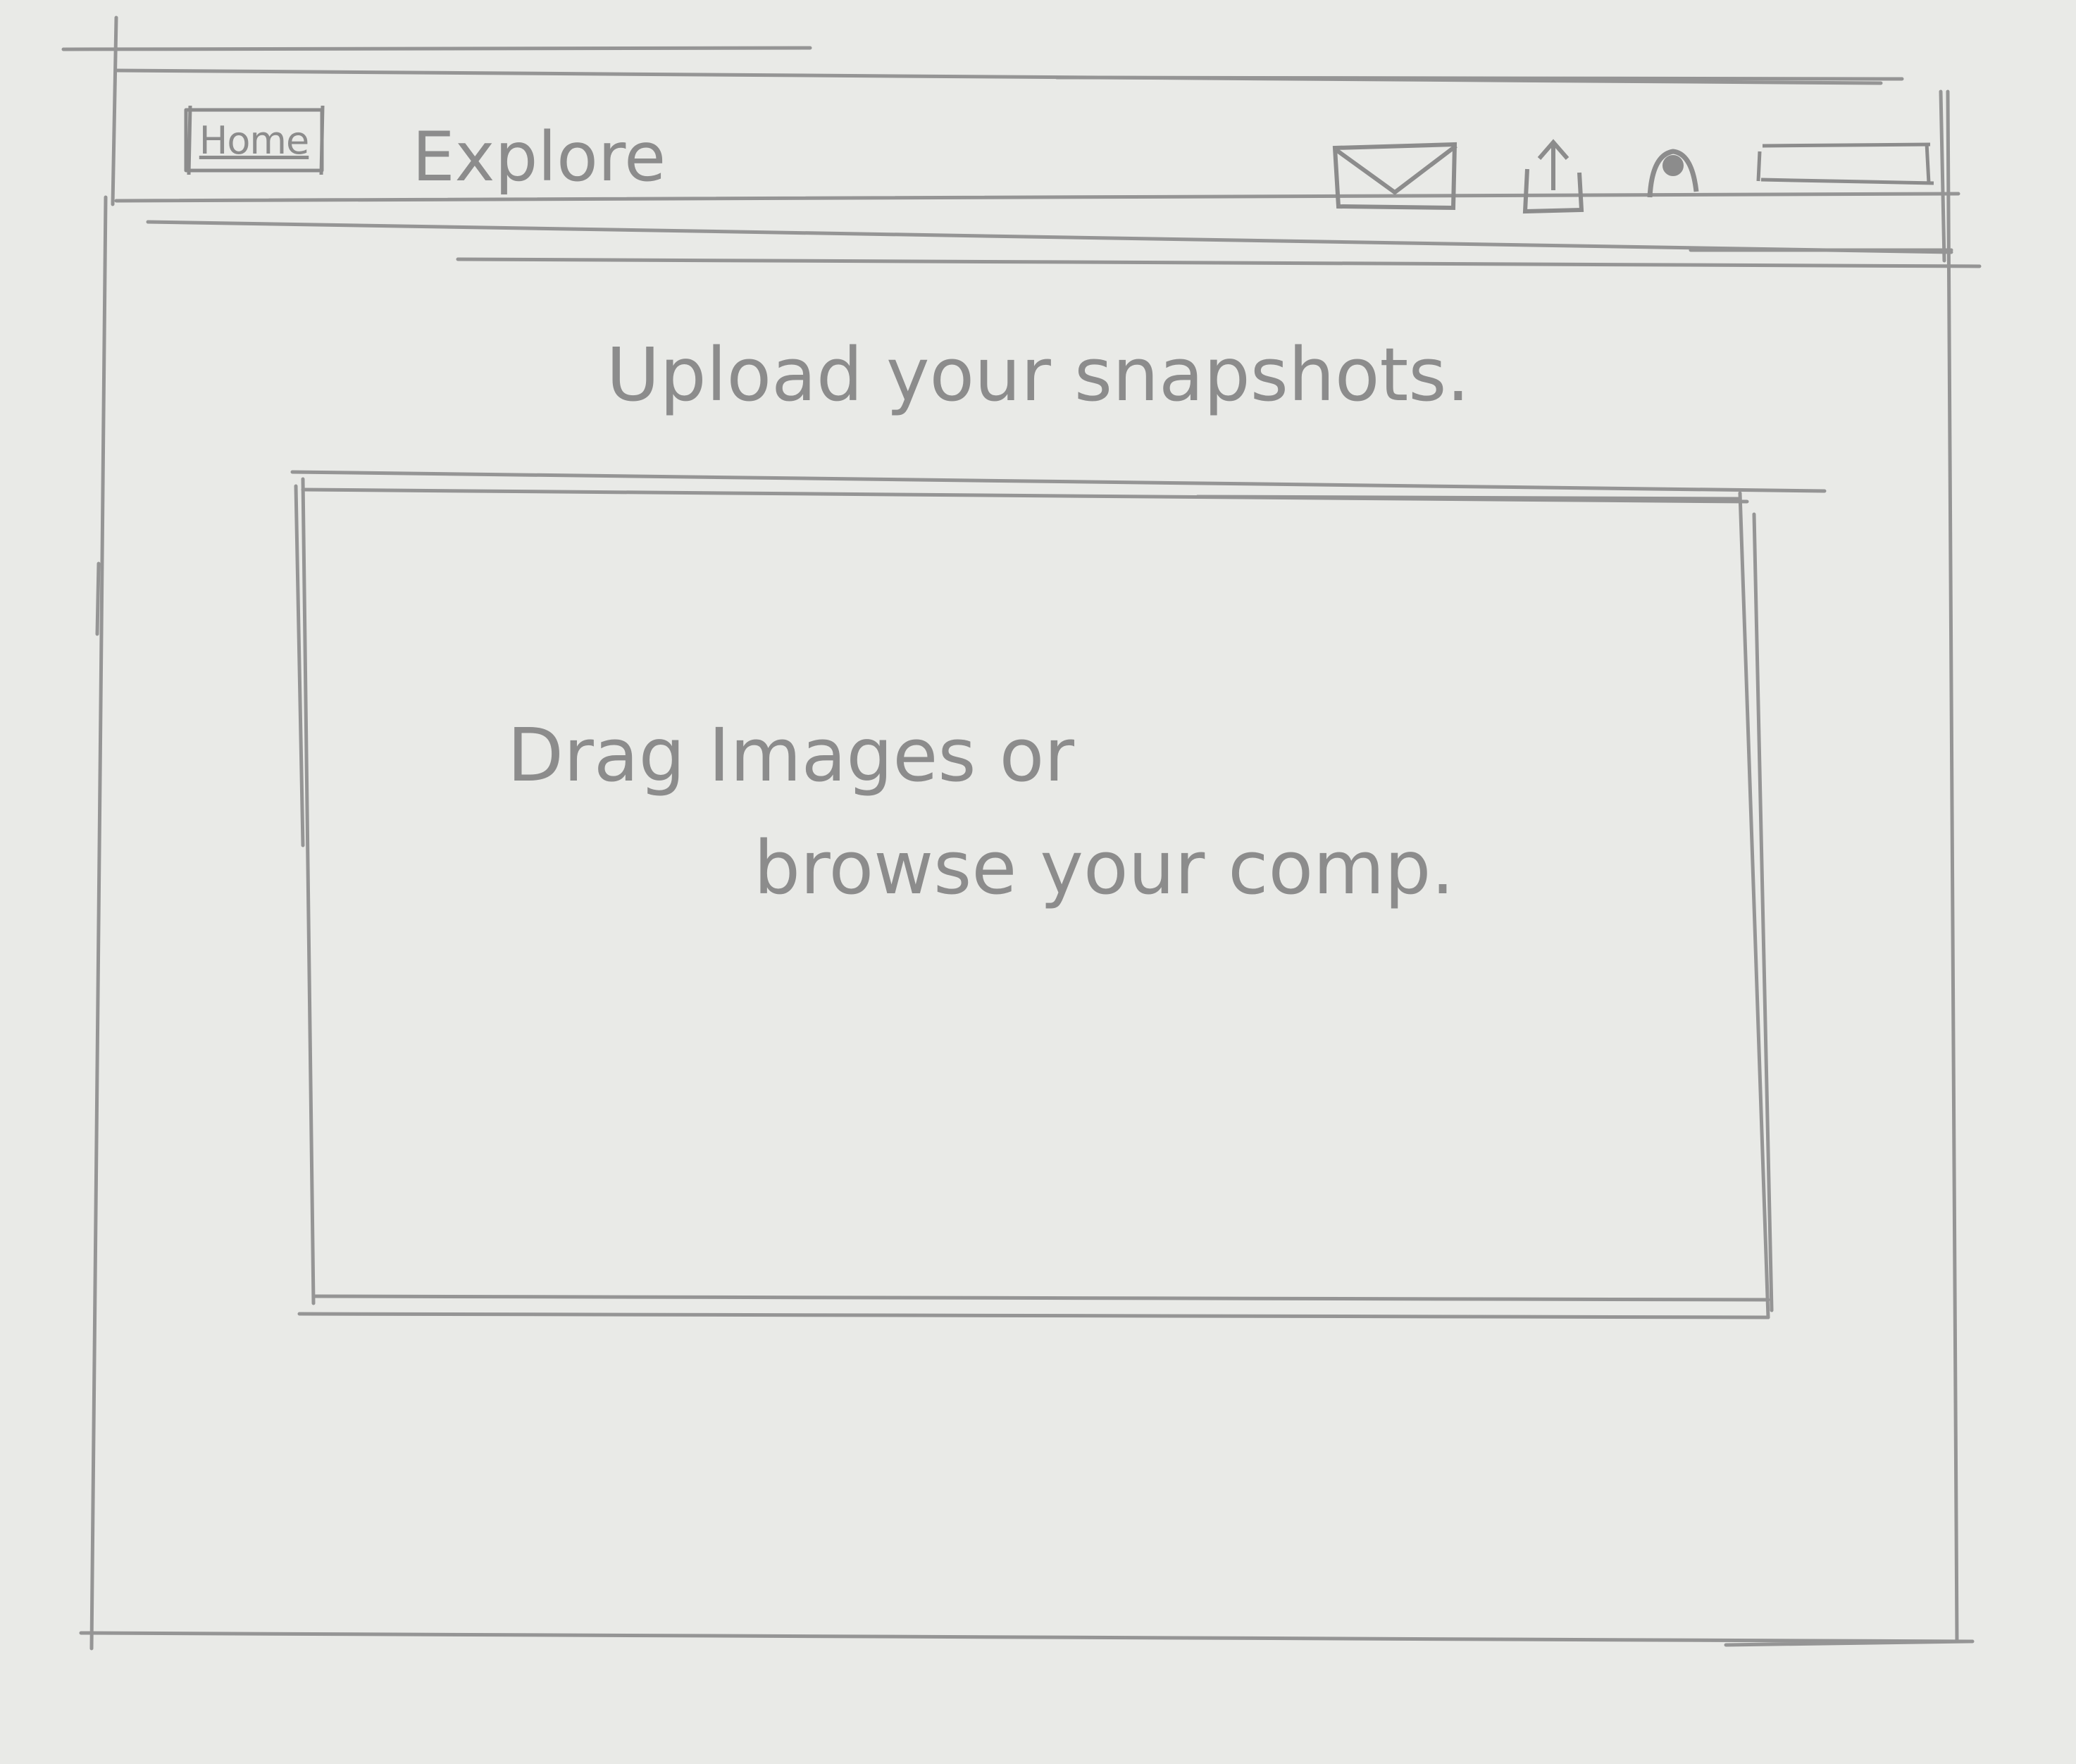 Image resolution: width=2076 pixels, height=1764 pixels. I want to click on dropzone-instruction-line2: browse your comp., so click(1104, 868).